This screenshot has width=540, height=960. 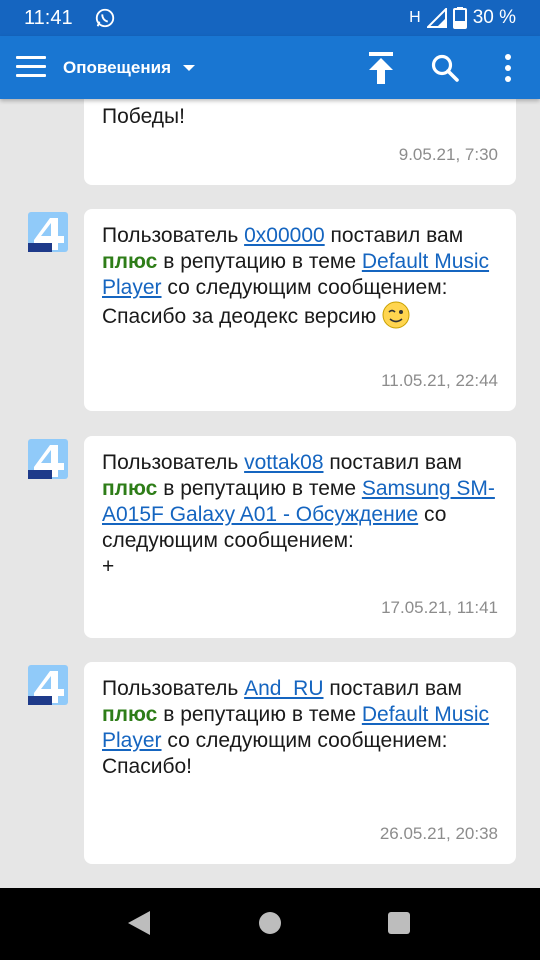 What do you see at coordinates (439, 607) in the screenshot?
I see `notification-date: 17.05.21, 11:41` at bounding box center [439, 607].